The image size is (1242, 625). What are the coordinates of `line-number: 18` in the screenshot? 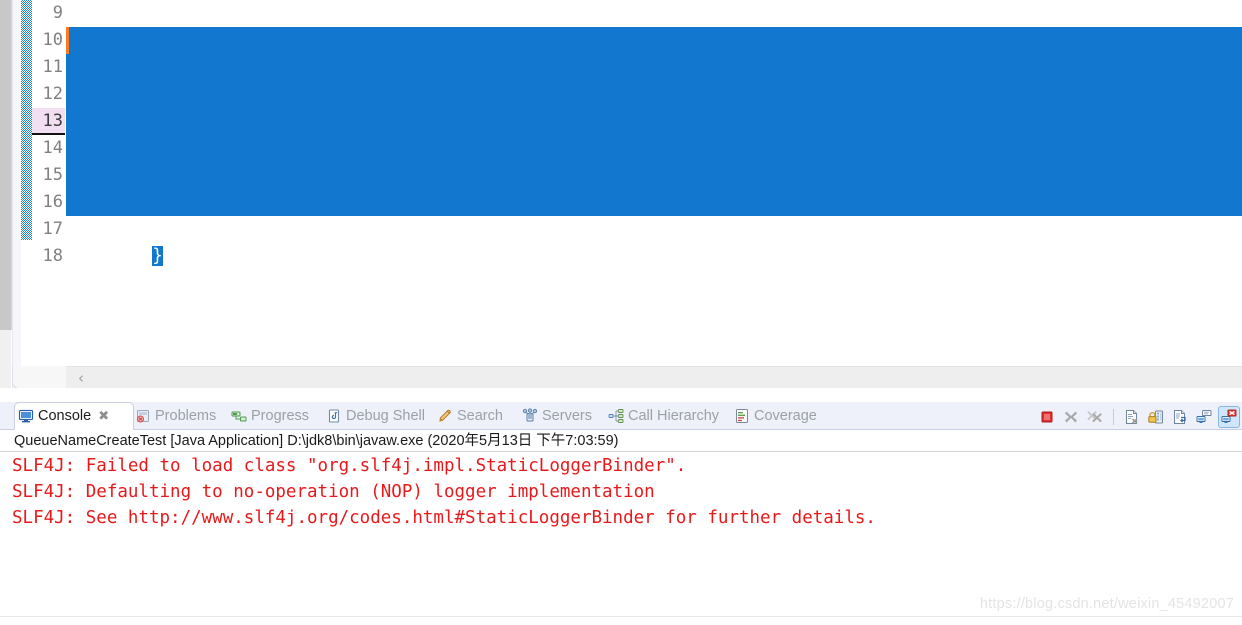 It's located at (52, 256).